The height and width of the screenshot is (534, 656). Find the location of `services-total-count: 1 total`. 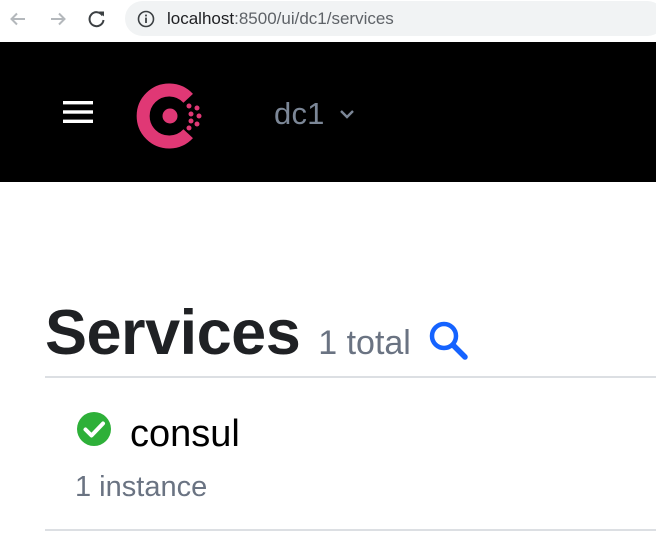

services-total-count: 1 total is located at coordinates (364, 343).